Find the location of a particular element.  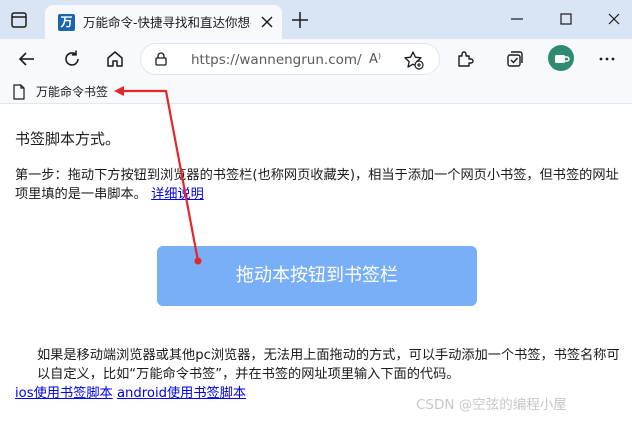

tab-active: 万 万能命令-快捷寻找和直达你想要 is located at coordinates (163, 22).